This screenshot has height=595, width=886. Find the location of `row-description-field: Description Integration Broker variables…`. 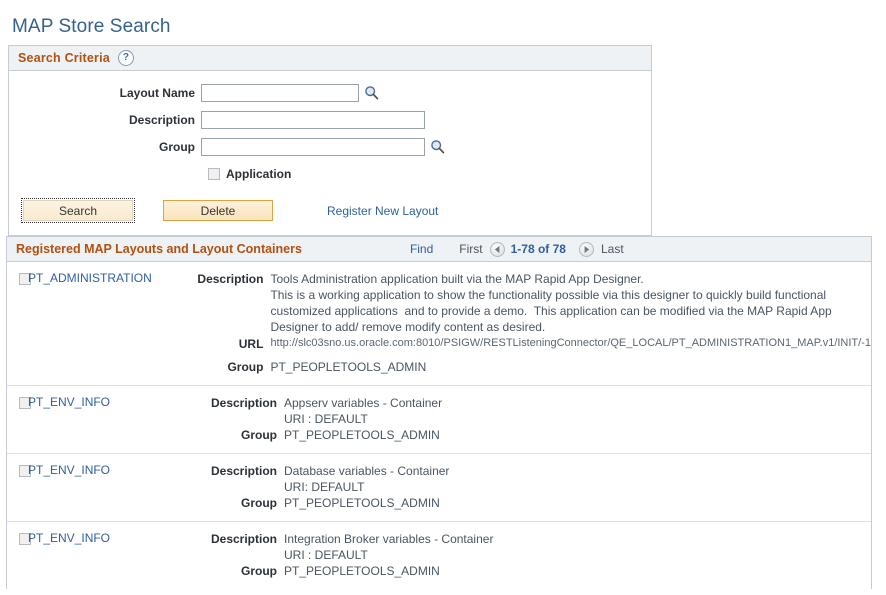

row-description-field: Description Integration Broker variables… is located at coordinates (536, 547).